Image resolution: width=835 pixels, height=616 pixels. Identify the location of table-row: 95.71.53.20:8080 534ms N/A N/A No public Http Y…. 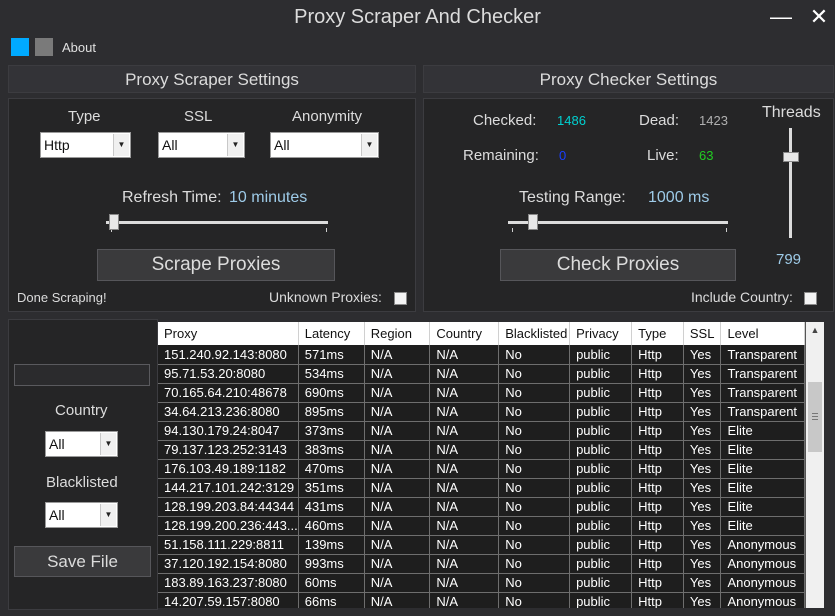
(481, 374).